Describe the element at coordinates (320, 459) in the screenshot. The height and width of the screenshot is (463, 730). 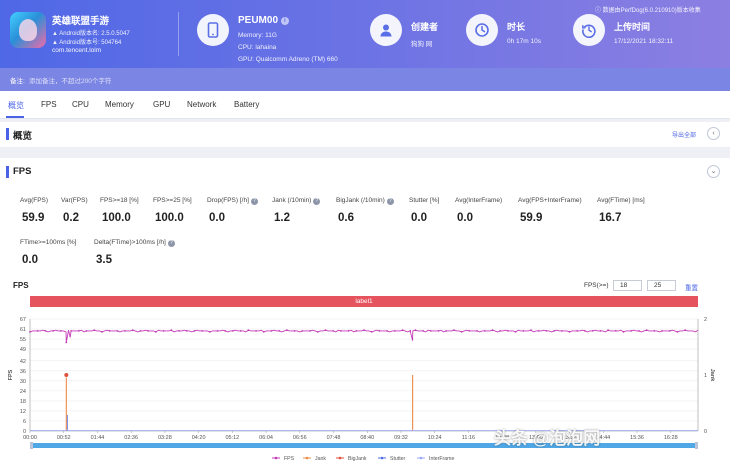
I see `legend-label-jank: Jank` at that location.